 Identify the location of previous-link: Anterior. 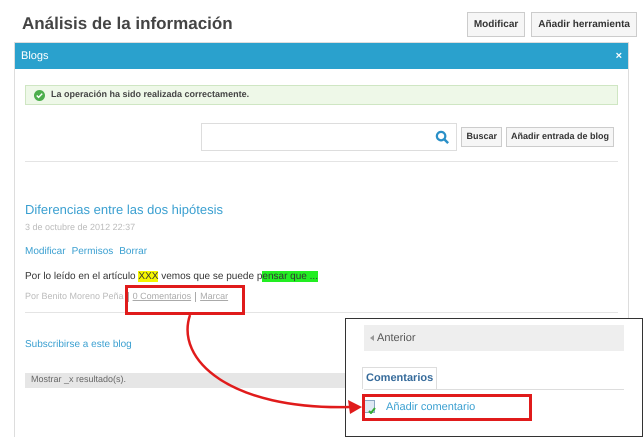
(396, 338).